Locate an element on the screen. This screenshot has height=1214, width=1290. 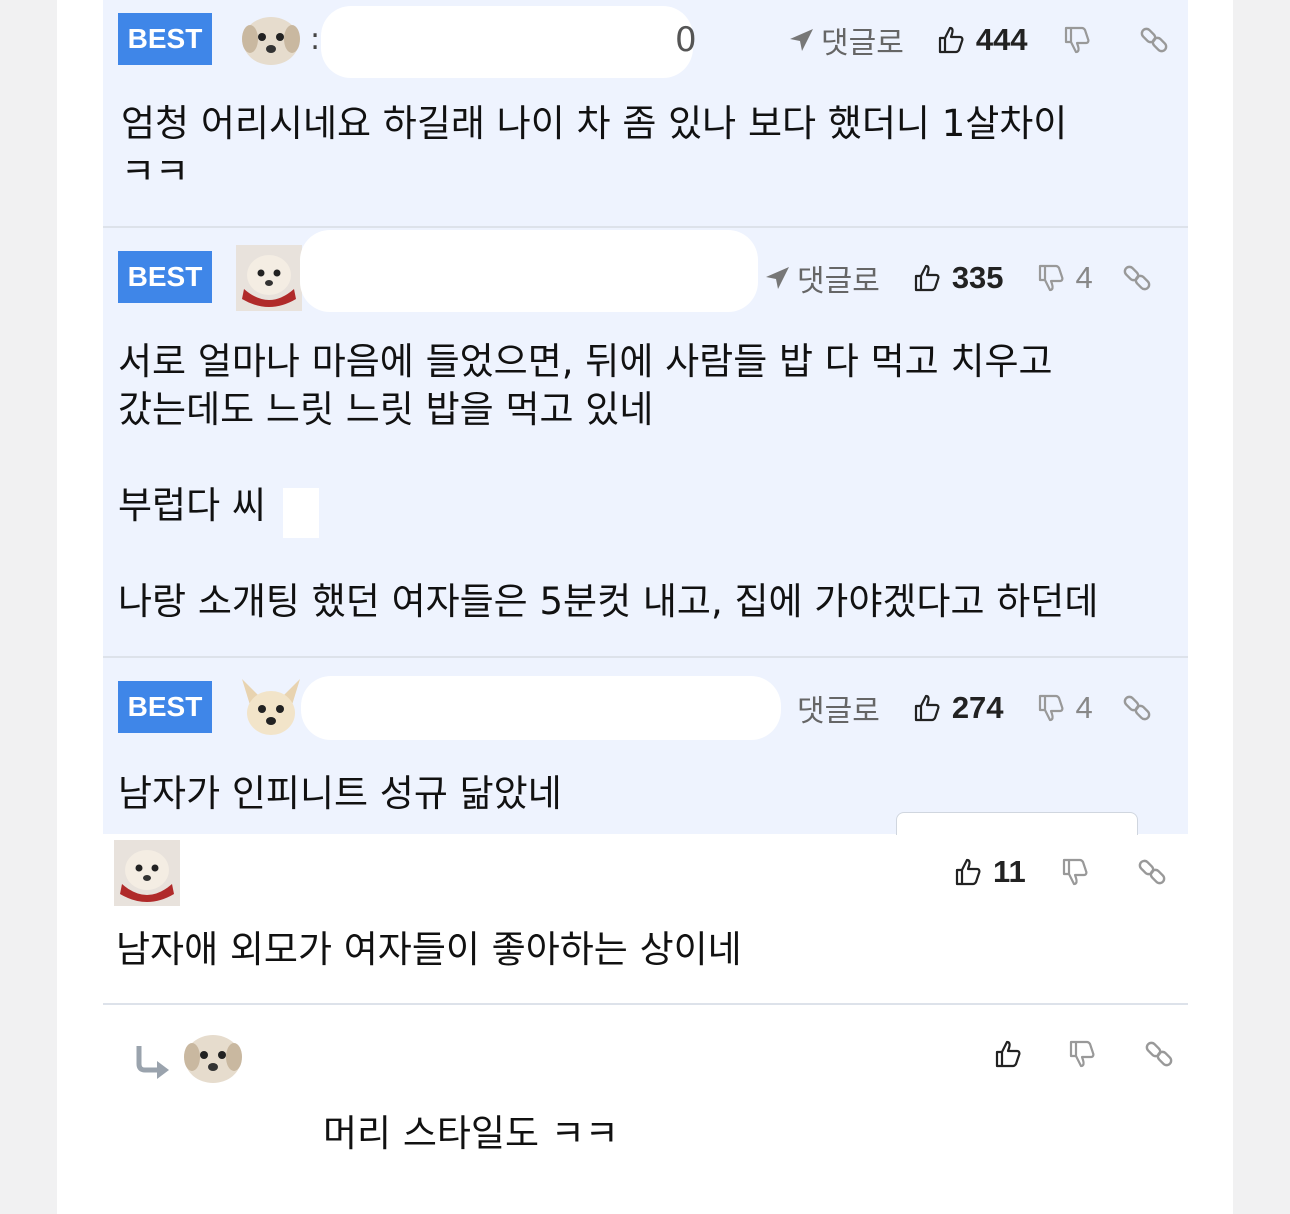
like-count: 274 is located at coordinates (977, 707).